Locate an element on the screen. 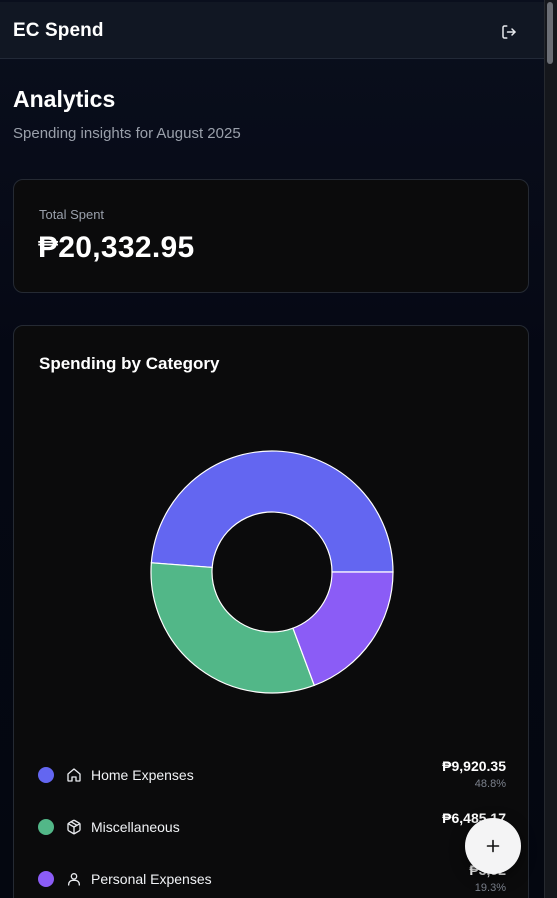  legend-item-percent: 48.8% is located at coordinates (490, 784).